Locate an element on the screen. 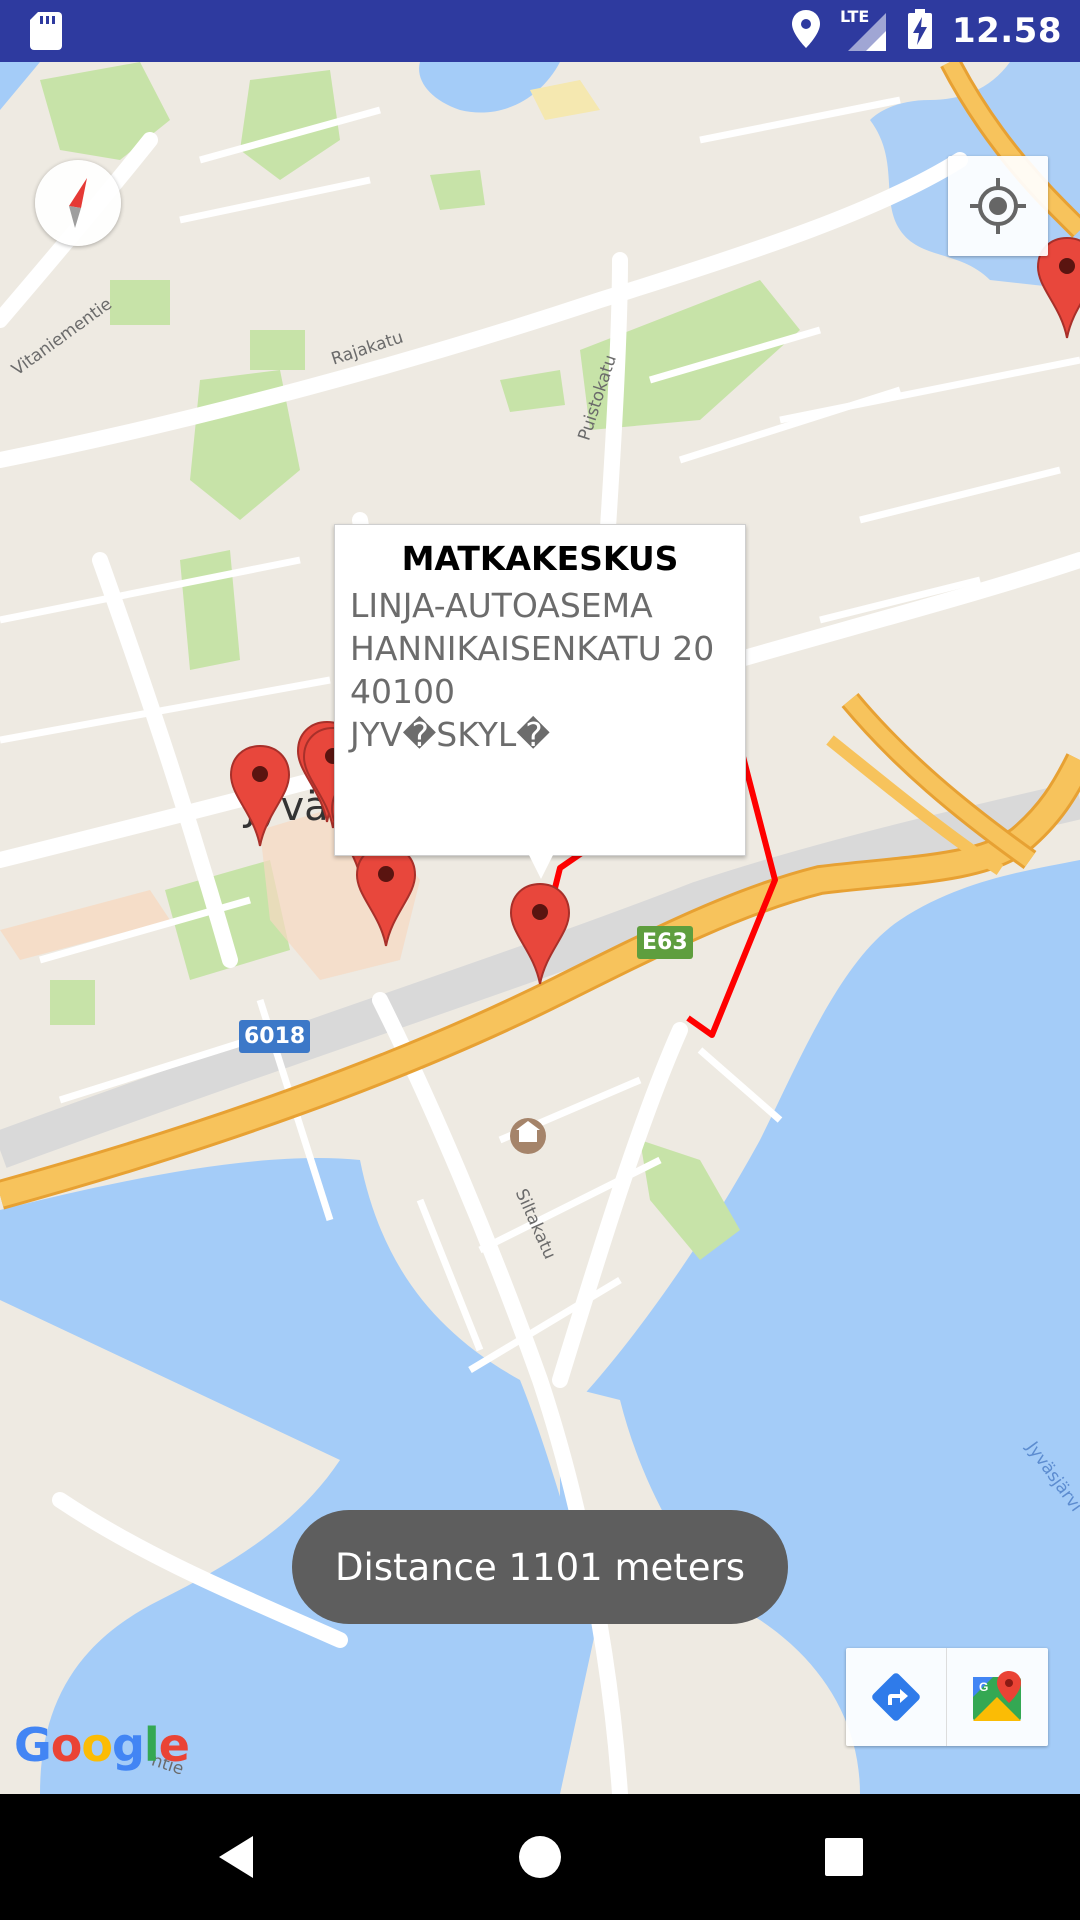 The height and width of the screenshot is (1920, 1080). navigation-bar is located at coordinates (540, 1857).